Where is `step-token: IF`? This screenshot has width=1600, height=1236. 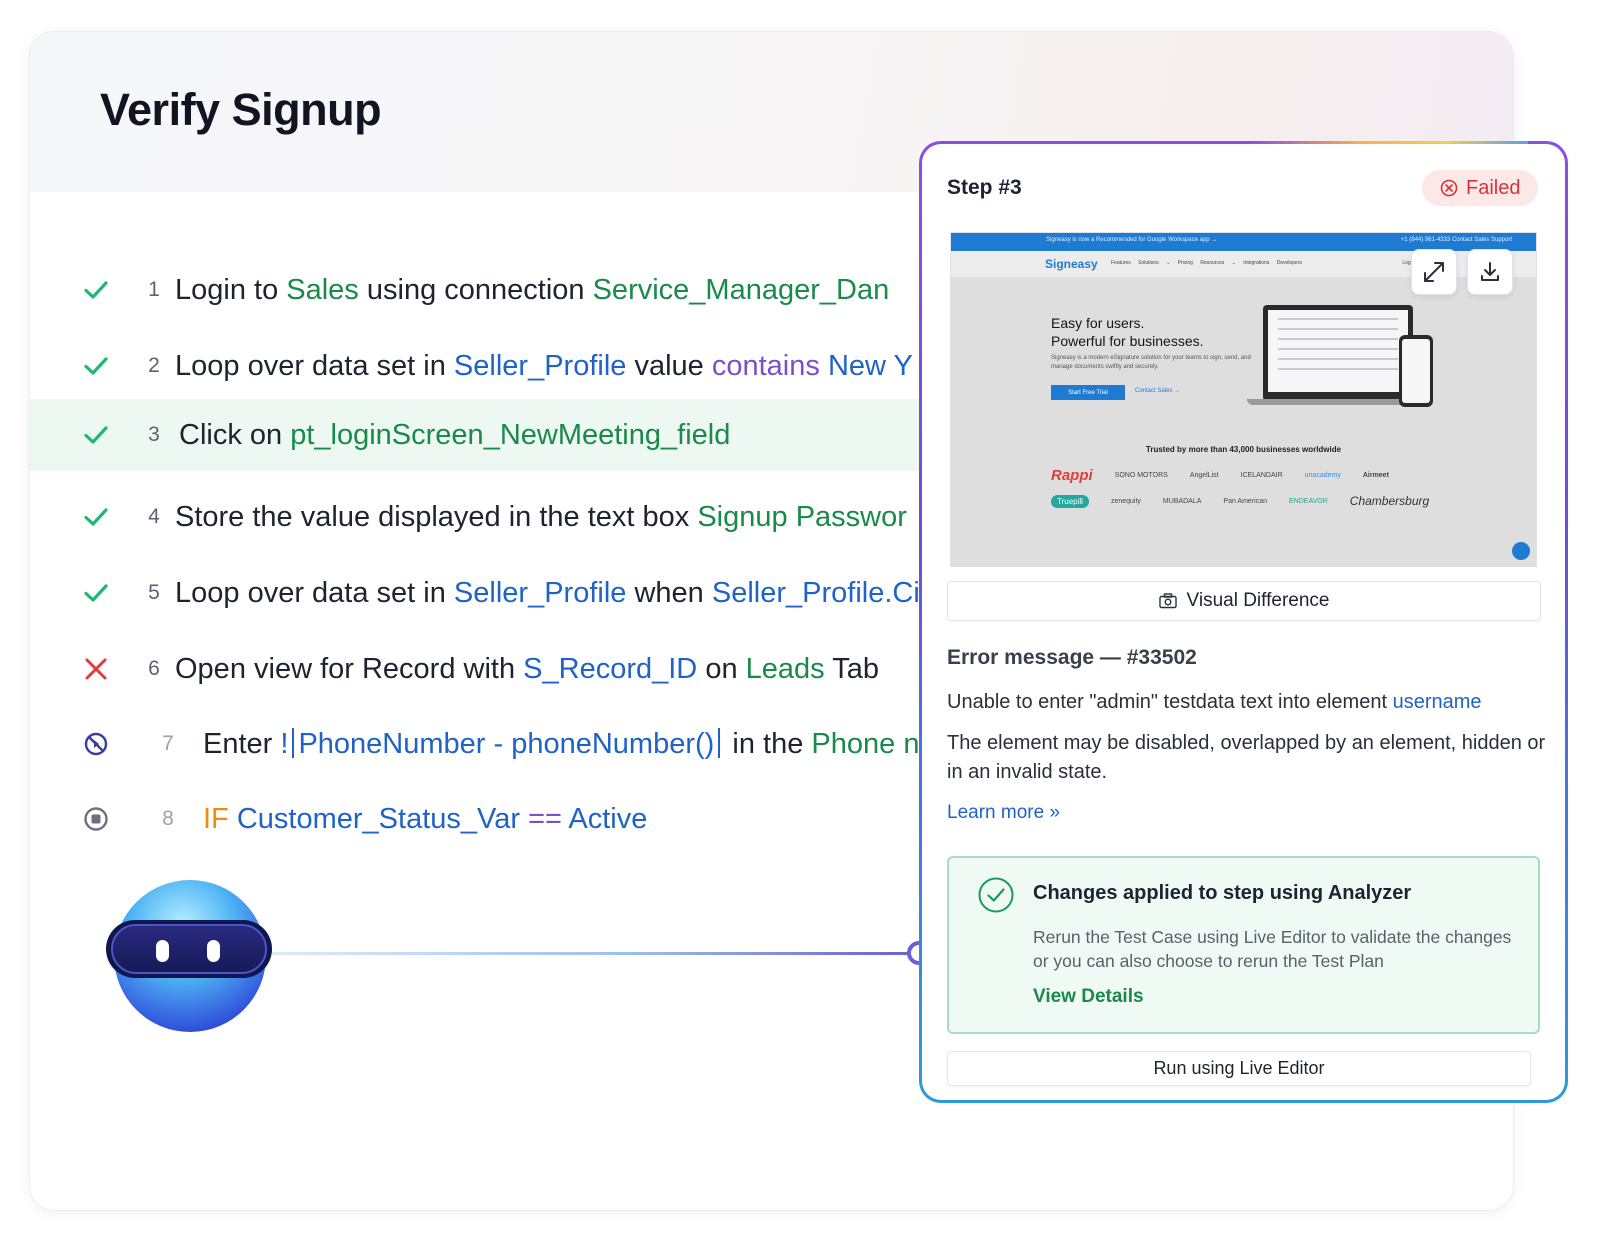
step-token: IF is located at coordinates (216, 819).